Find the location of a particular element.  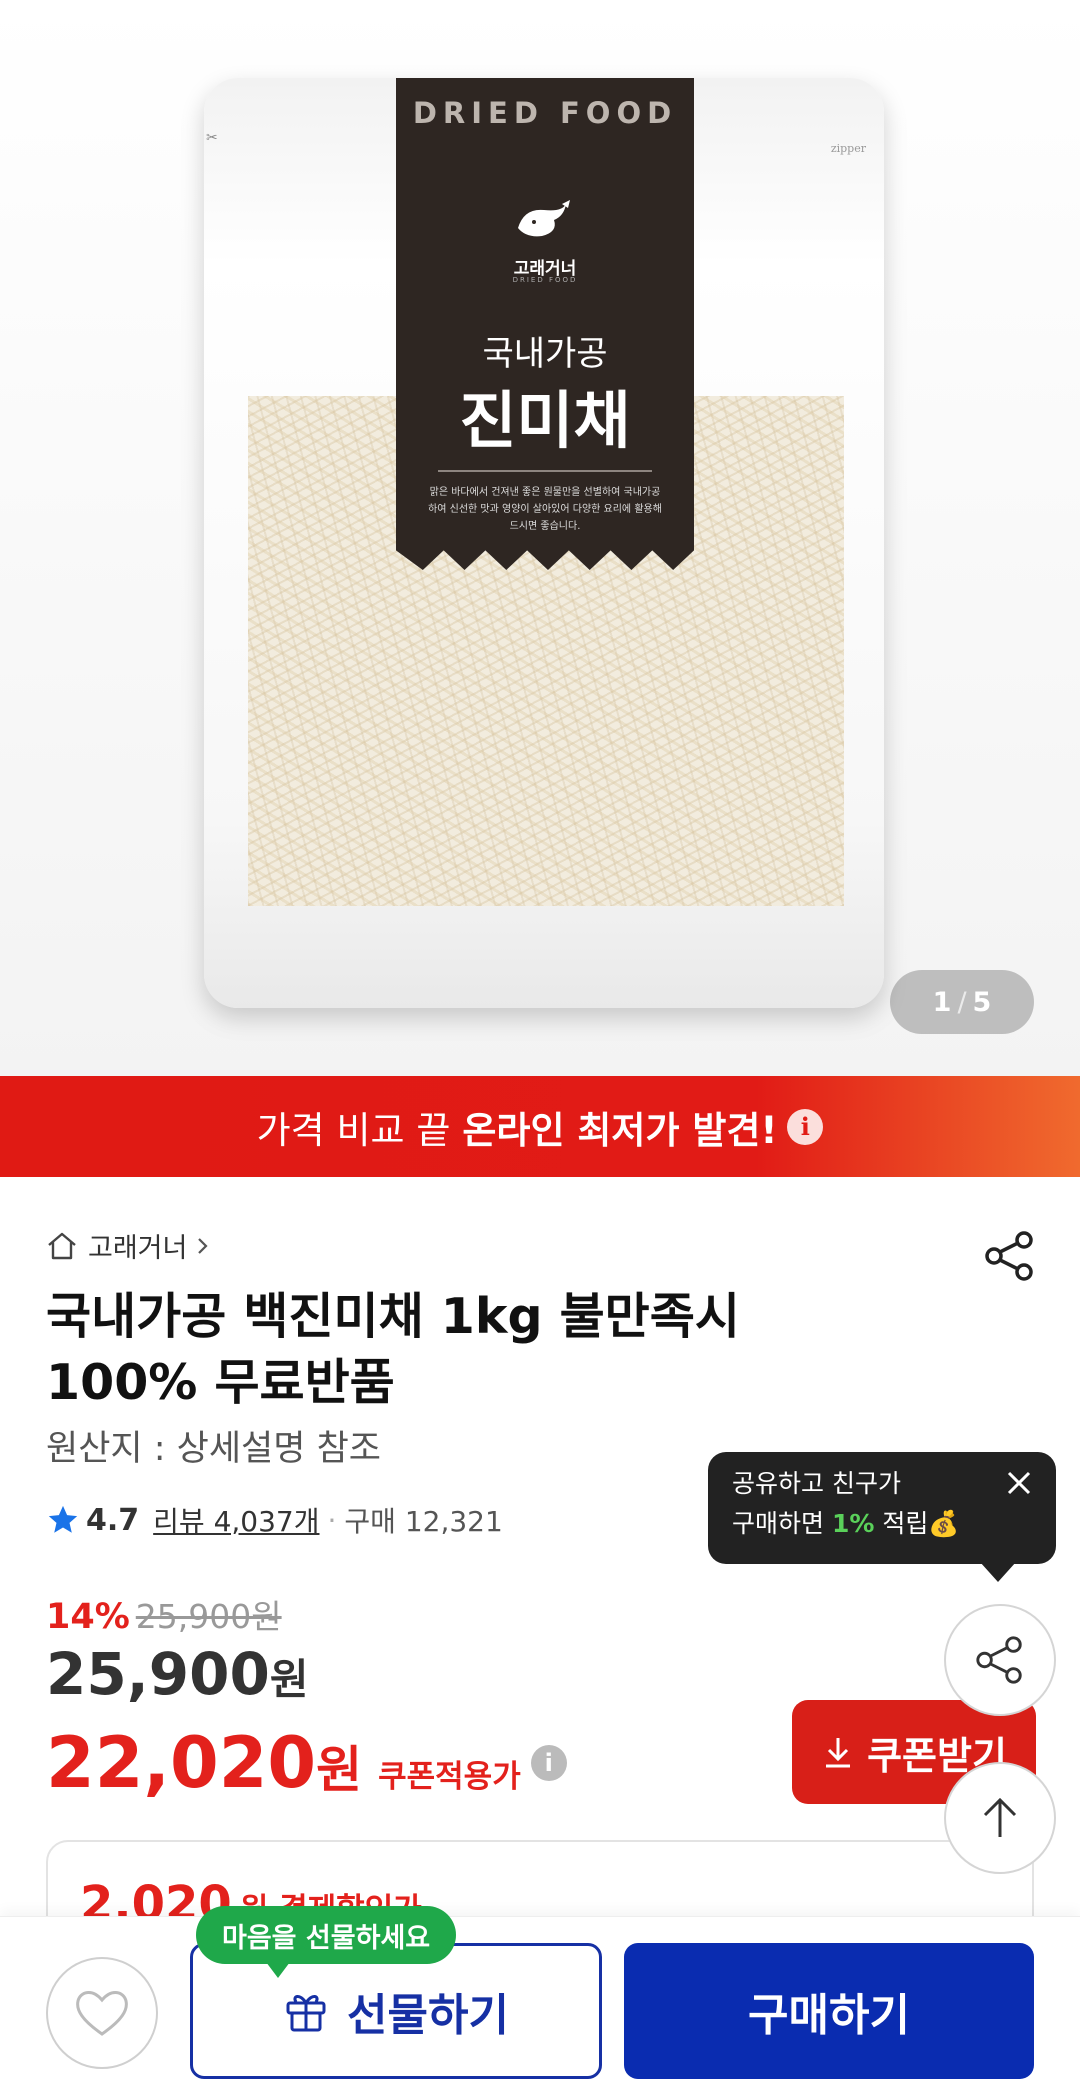

sale-price-number: 25,900 is located at coordinates (158, 1674).